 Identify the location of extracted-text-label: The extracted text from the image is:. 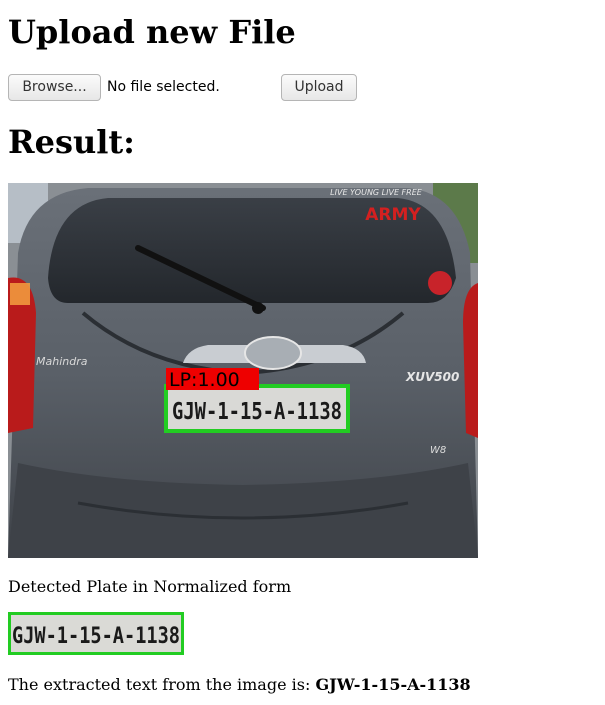
(162, 684).